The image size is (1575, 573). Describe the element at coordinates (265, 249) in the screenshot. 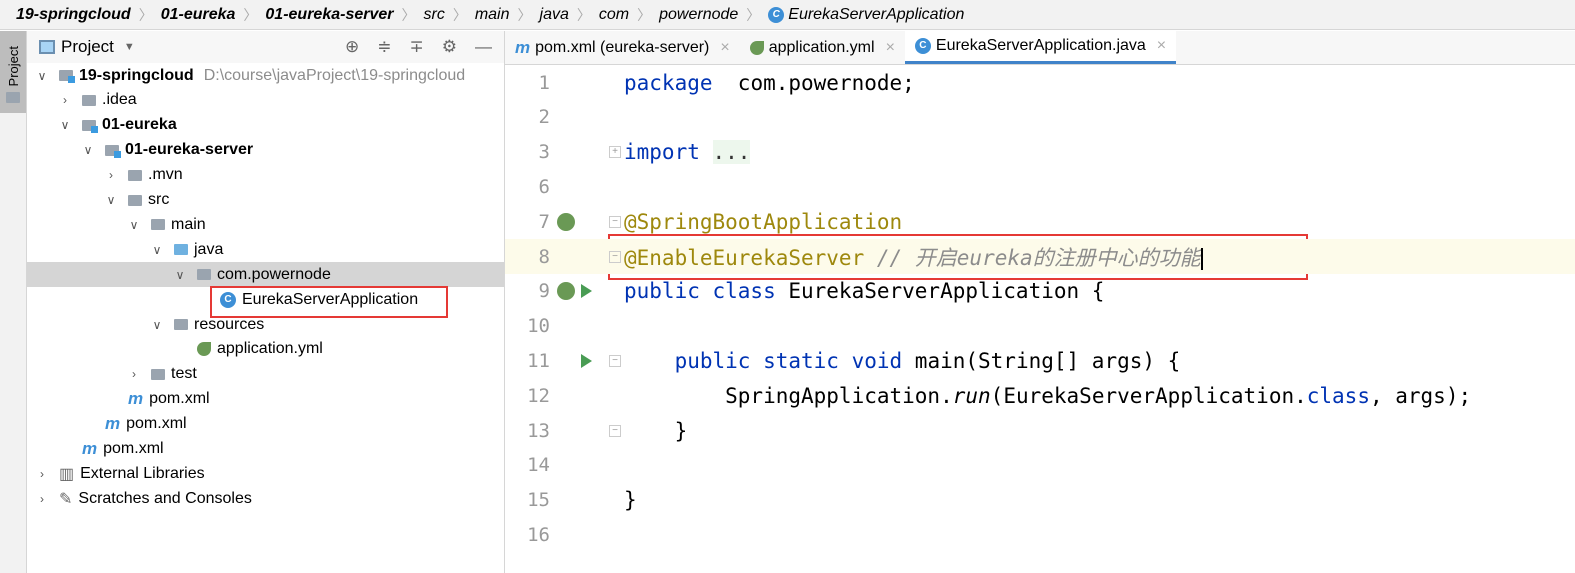

I see `tree-item: ∨ java` at that location.